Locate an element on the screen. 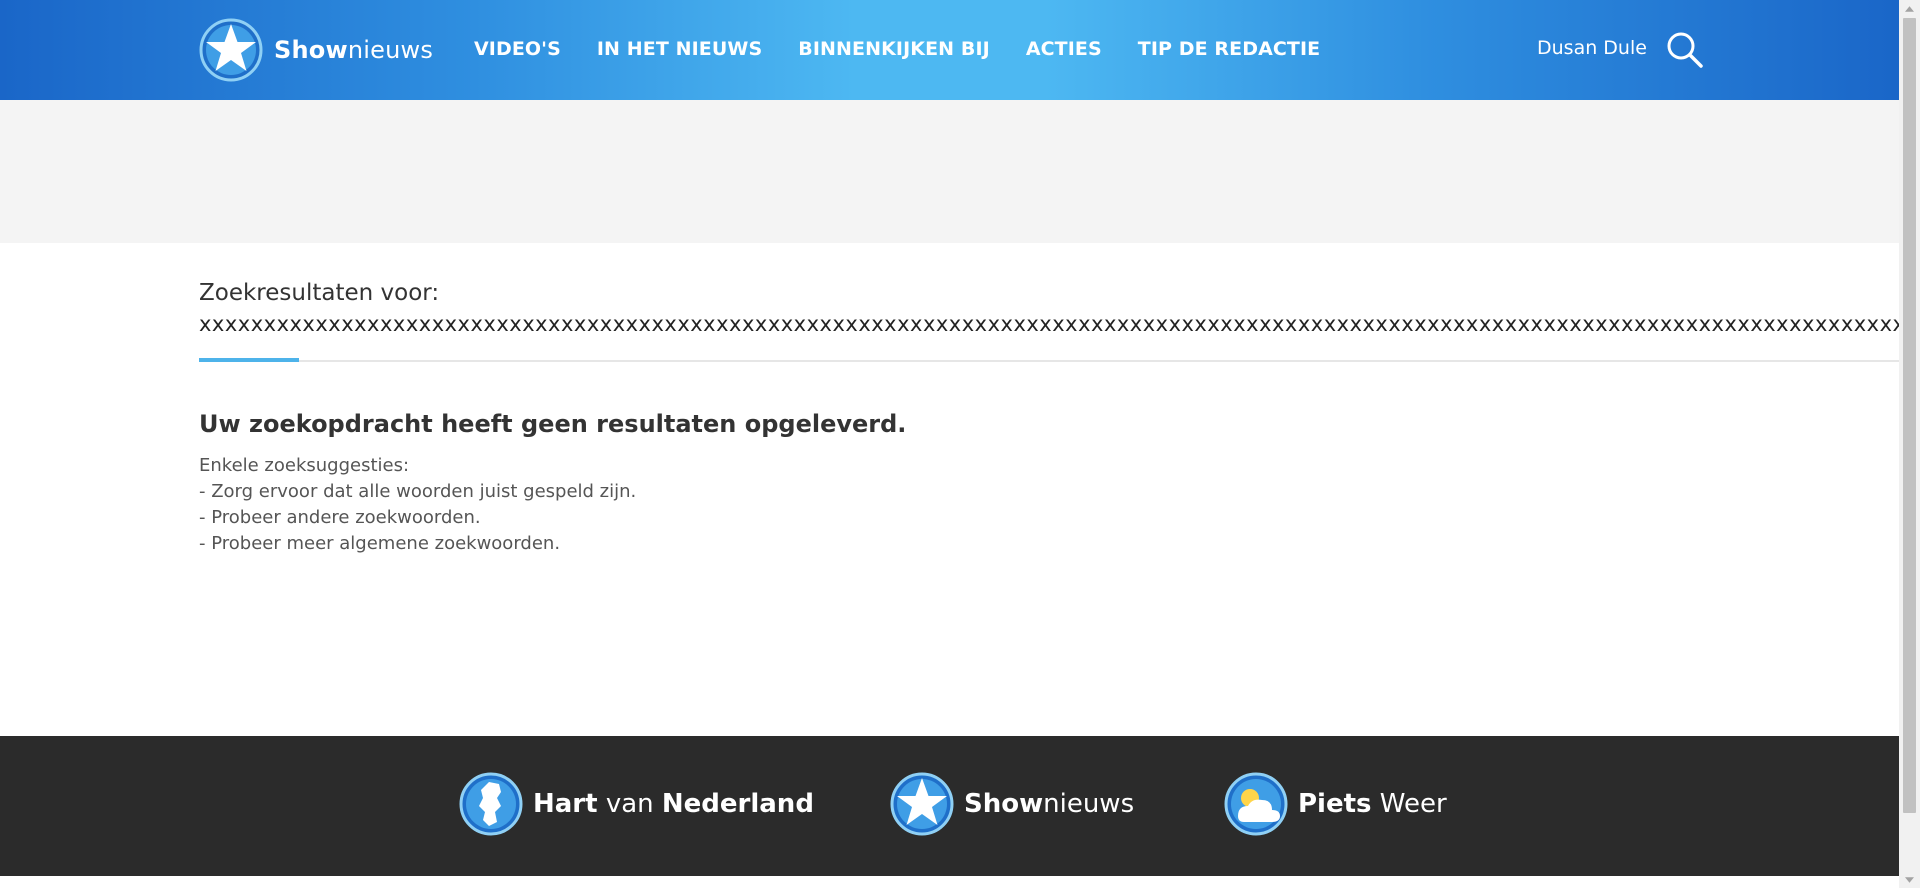  search-icon is located at coordinates (1685, 50).